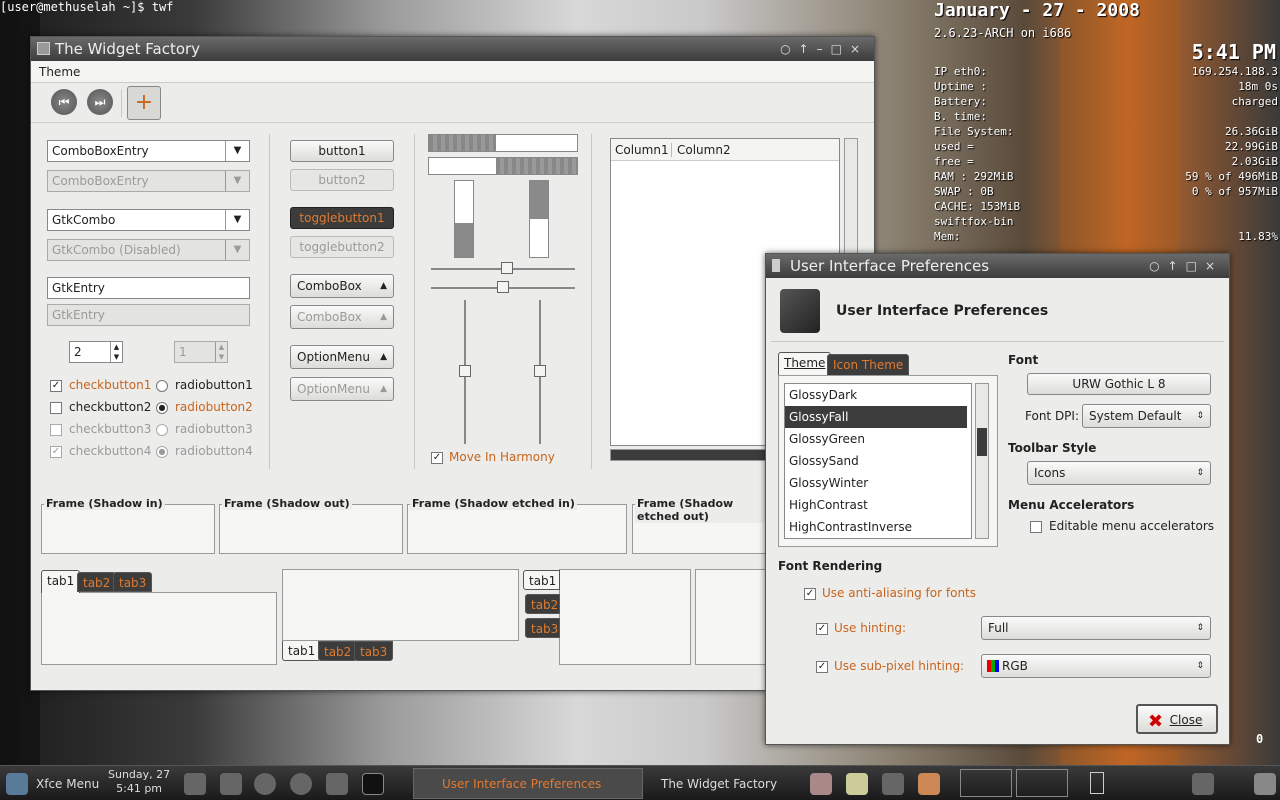  What do you see at coordinates (1177, 719) in the screenshot?
I see `close-button: ✖ Close` at bounding box center [1177, 719].